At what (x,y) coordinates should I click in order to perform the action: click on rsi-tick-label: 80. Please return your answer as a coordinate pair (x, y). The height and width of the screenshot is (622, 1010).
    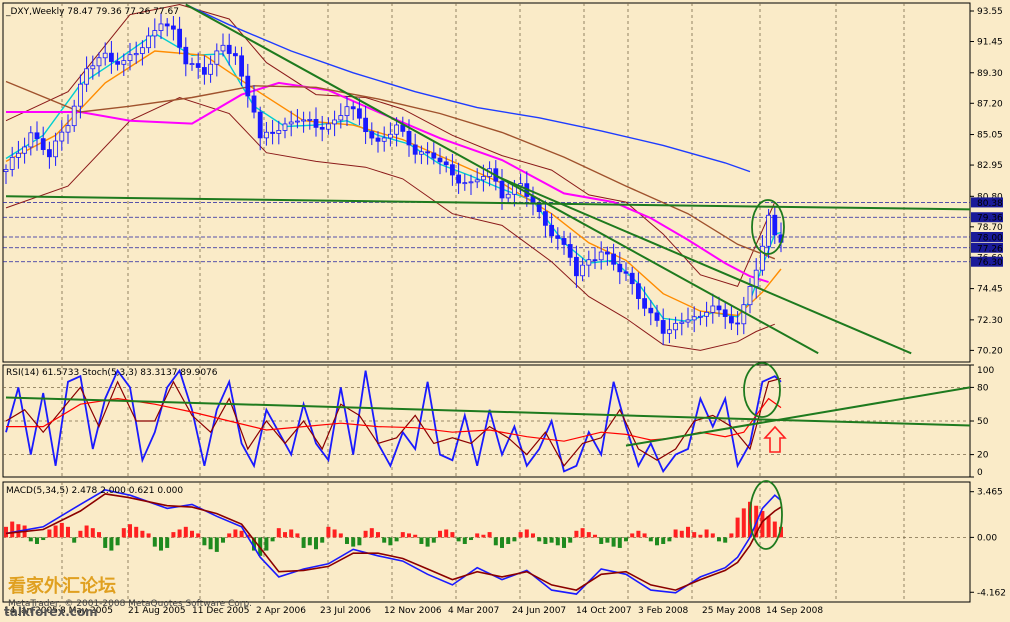
    Looking at the image, I should click on (983, 388).